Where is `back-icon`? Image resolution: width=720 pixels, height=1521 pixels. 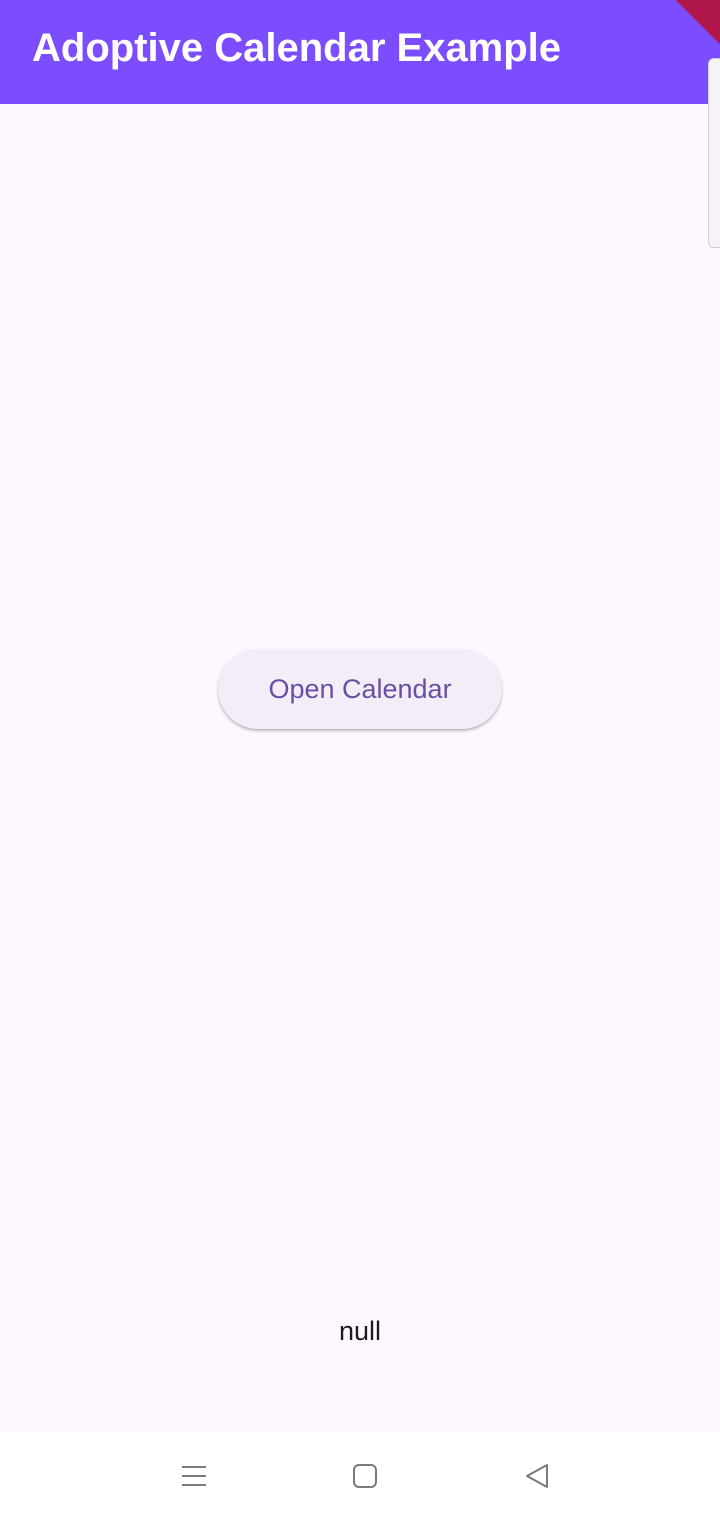 back-icon is located at coordinates (537, 1476).